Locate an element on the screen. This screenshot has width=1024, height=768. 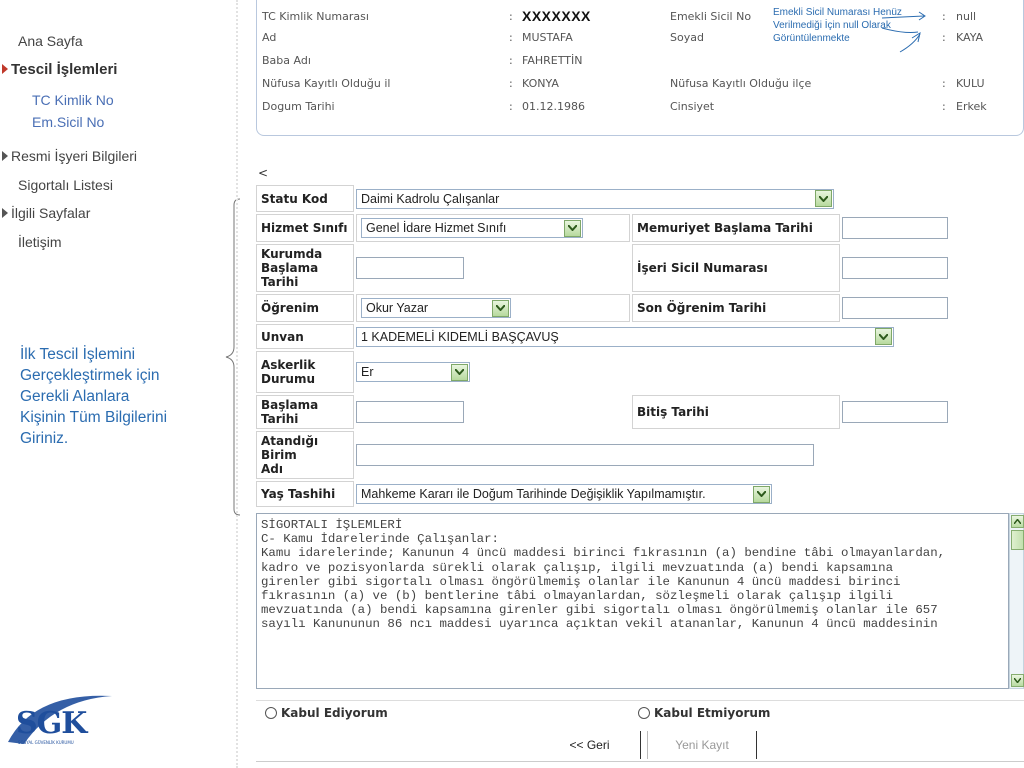
statu-kod-select: Daimi Kadrolu Çalışanlar is located at coordinates (595, 198).